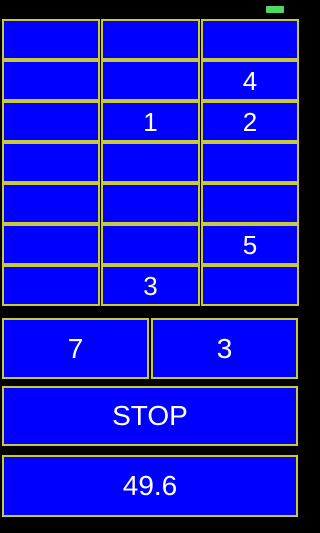 This screenshot has width=320, height=533. What do you see at coordinates (150, 9) in the screenshot?
I see `status-bar` at bounding box center [150, 9].